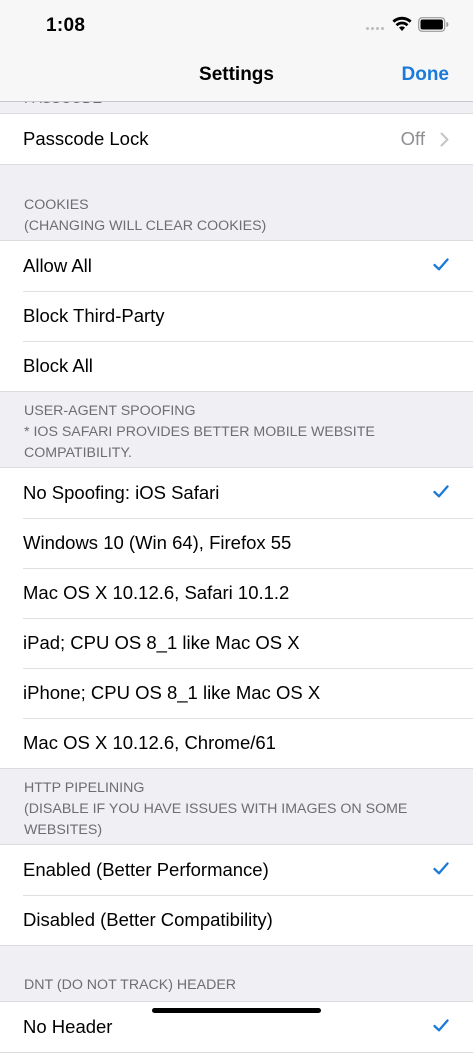 Image resolution: width=473 pixels, height=1053 pixels. I want to click on passcode-group: Passcode Lock Off, so click(236, 139).